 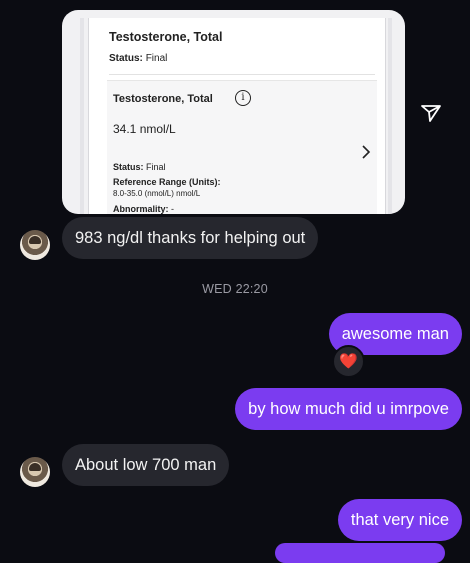 I want to click on card-edge-right, so click(x=390, y=116).